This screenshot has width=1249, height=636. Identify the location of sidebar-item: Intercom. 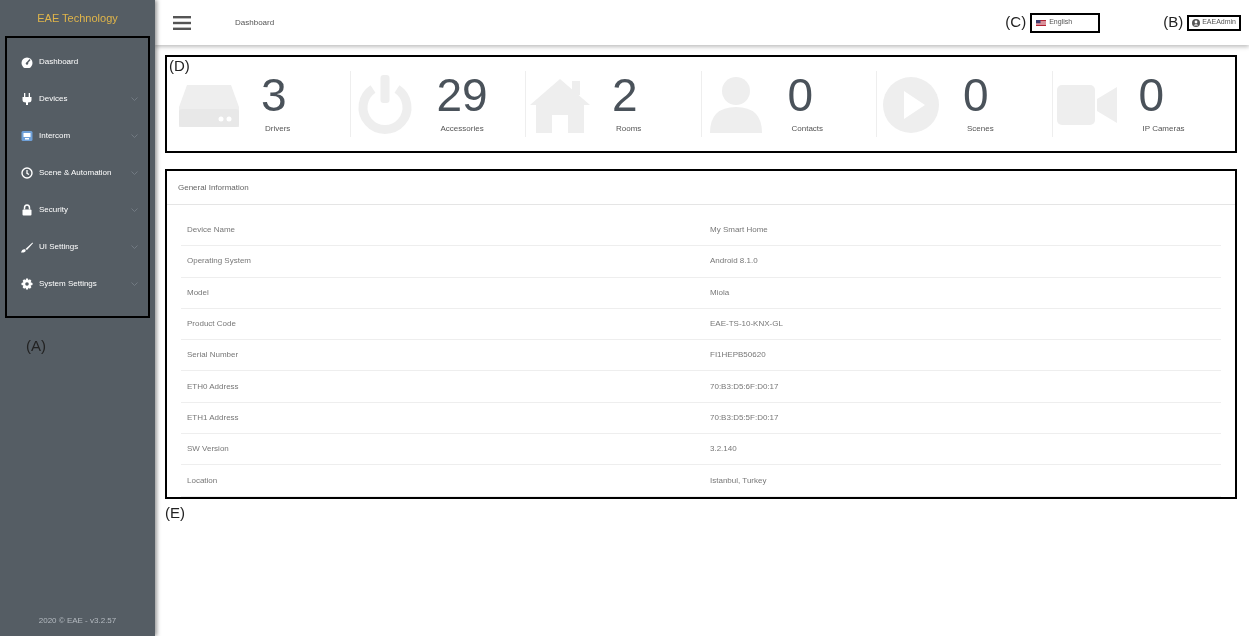
(77, 135).